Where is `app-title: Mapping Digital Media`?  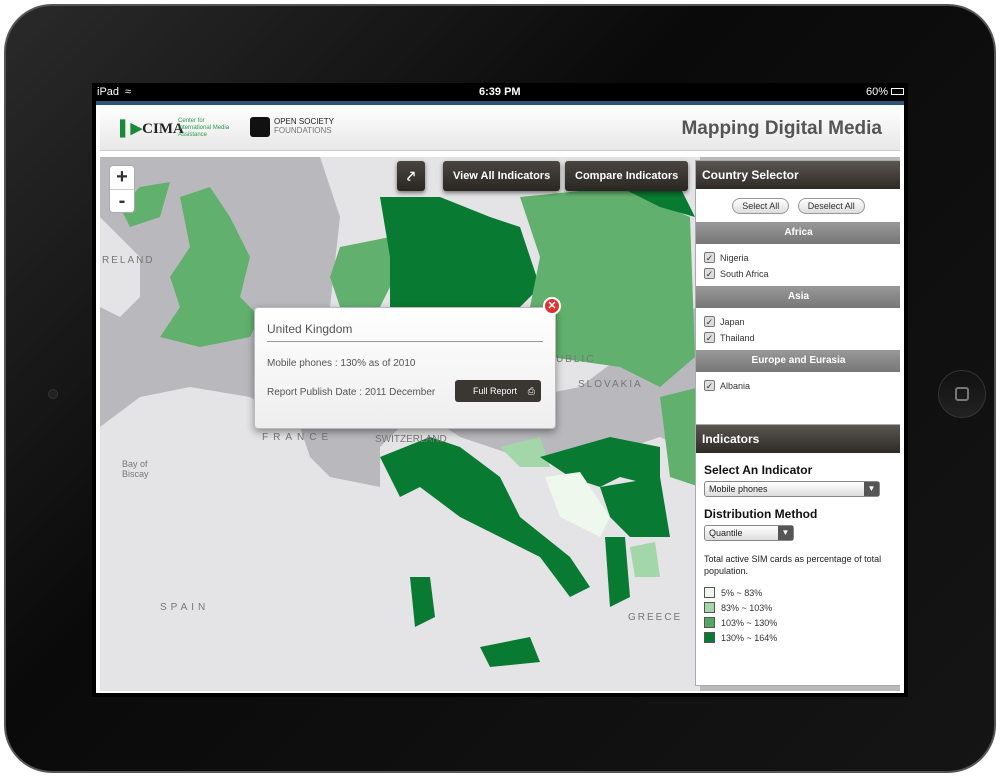 app-title: Mapping Digital Media is located at coordinates (781, 128).